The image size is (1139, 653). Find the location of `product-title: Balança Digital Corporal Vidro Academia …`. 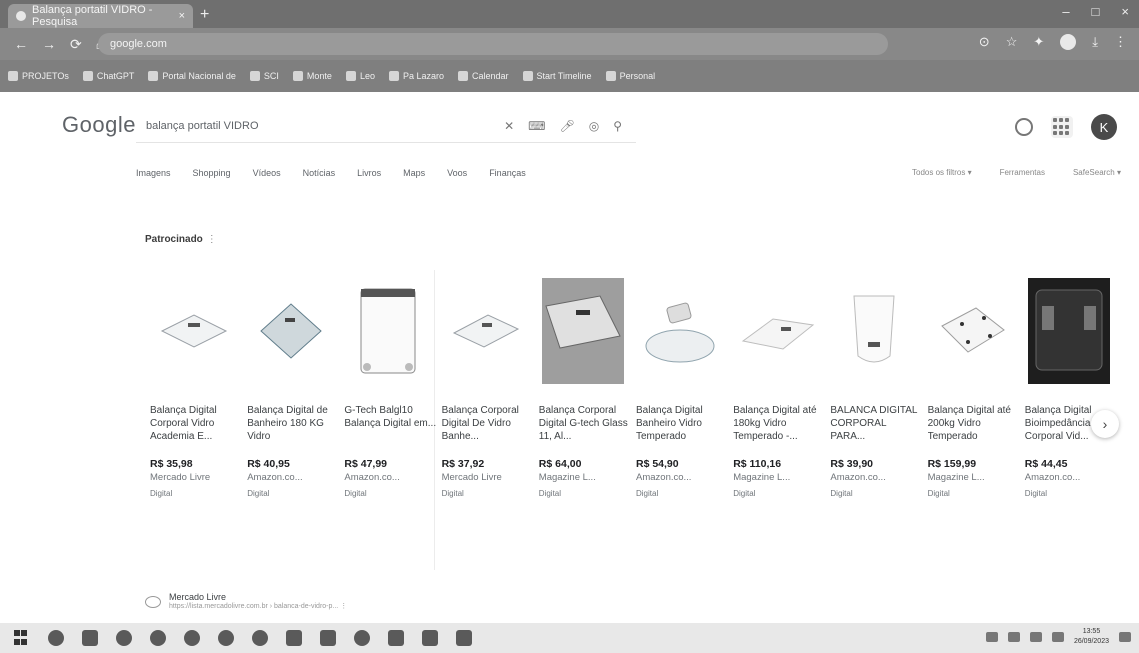

product-title: Balança Digital Corporal Vidro Academia … is located at coordinates (196, 430).